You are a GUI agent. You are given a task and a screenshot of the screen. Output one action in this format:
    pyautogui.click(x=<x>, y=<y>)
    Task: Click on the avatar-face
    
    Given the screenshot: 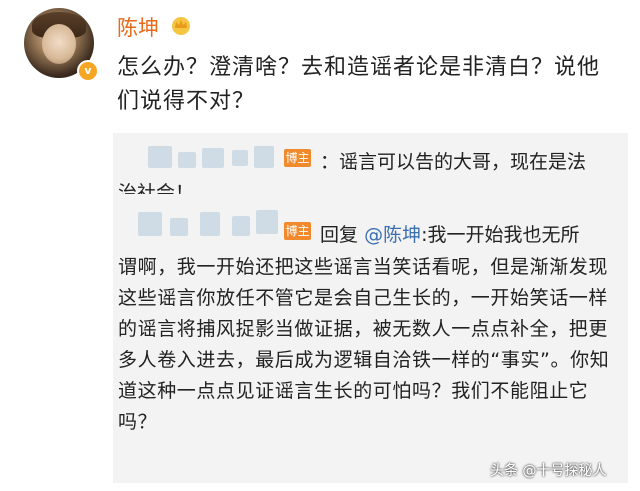 What is the action you would take?
    pyautogui.click(x=59, y=44)
    